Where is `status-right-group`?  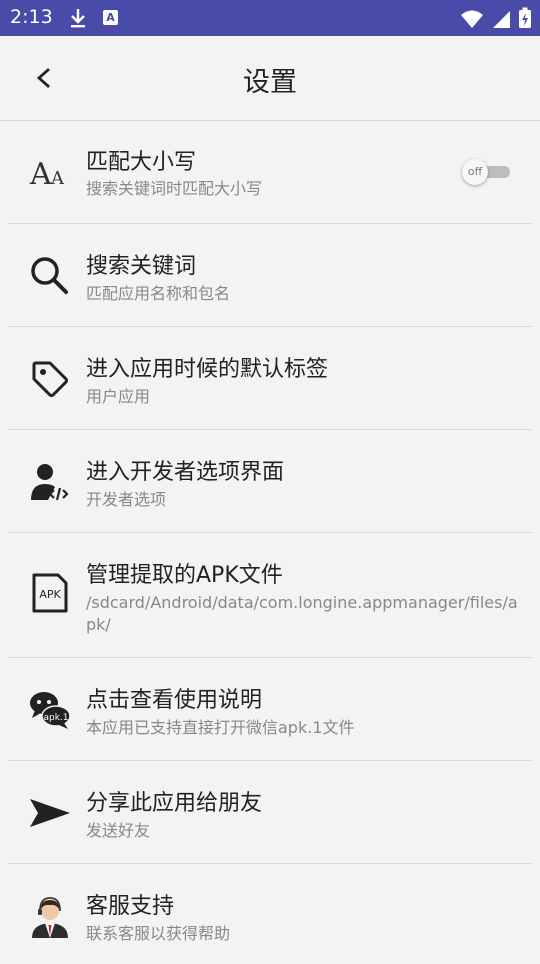 status-right-group is located at coordinates (495, 20).